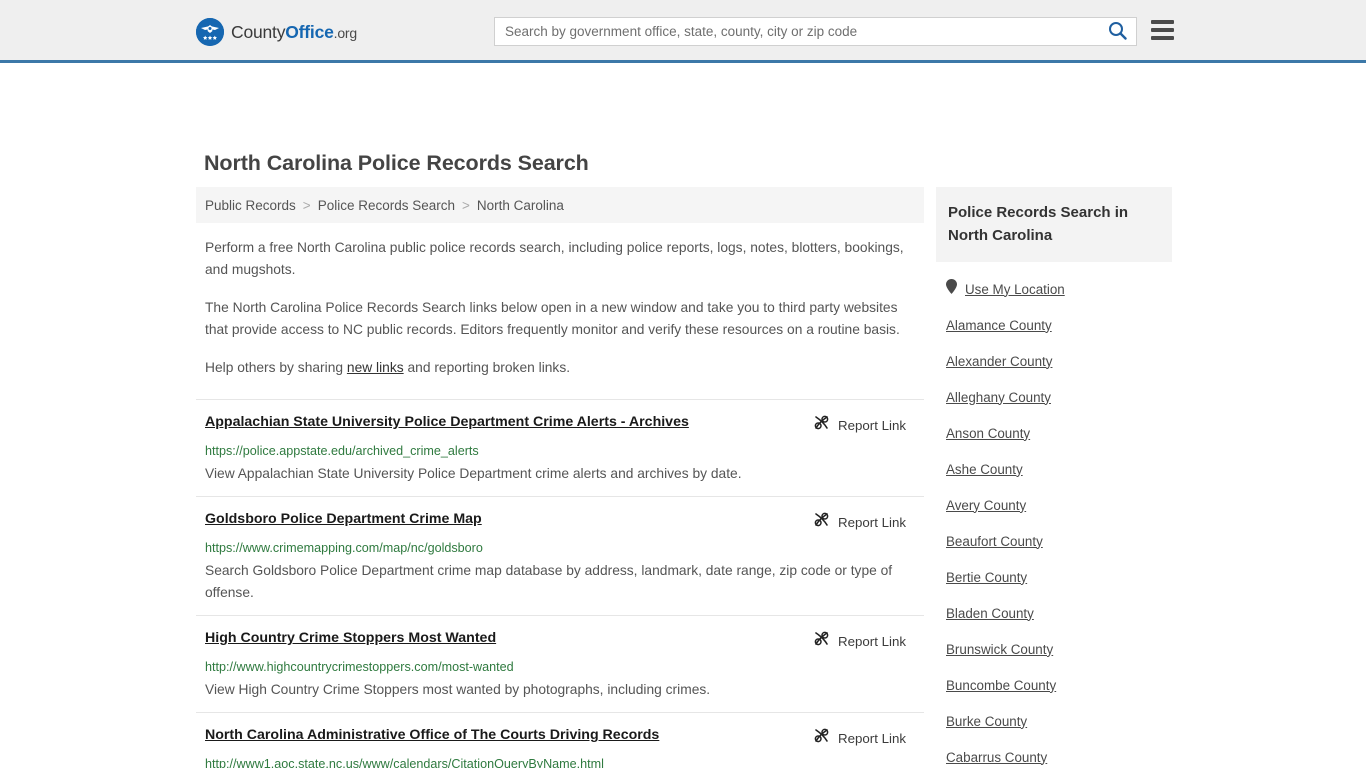  What do you see at coordinates (986, 721) in the screenshot?
I see `county-link: Burke County` at bounding box center [986, 721].